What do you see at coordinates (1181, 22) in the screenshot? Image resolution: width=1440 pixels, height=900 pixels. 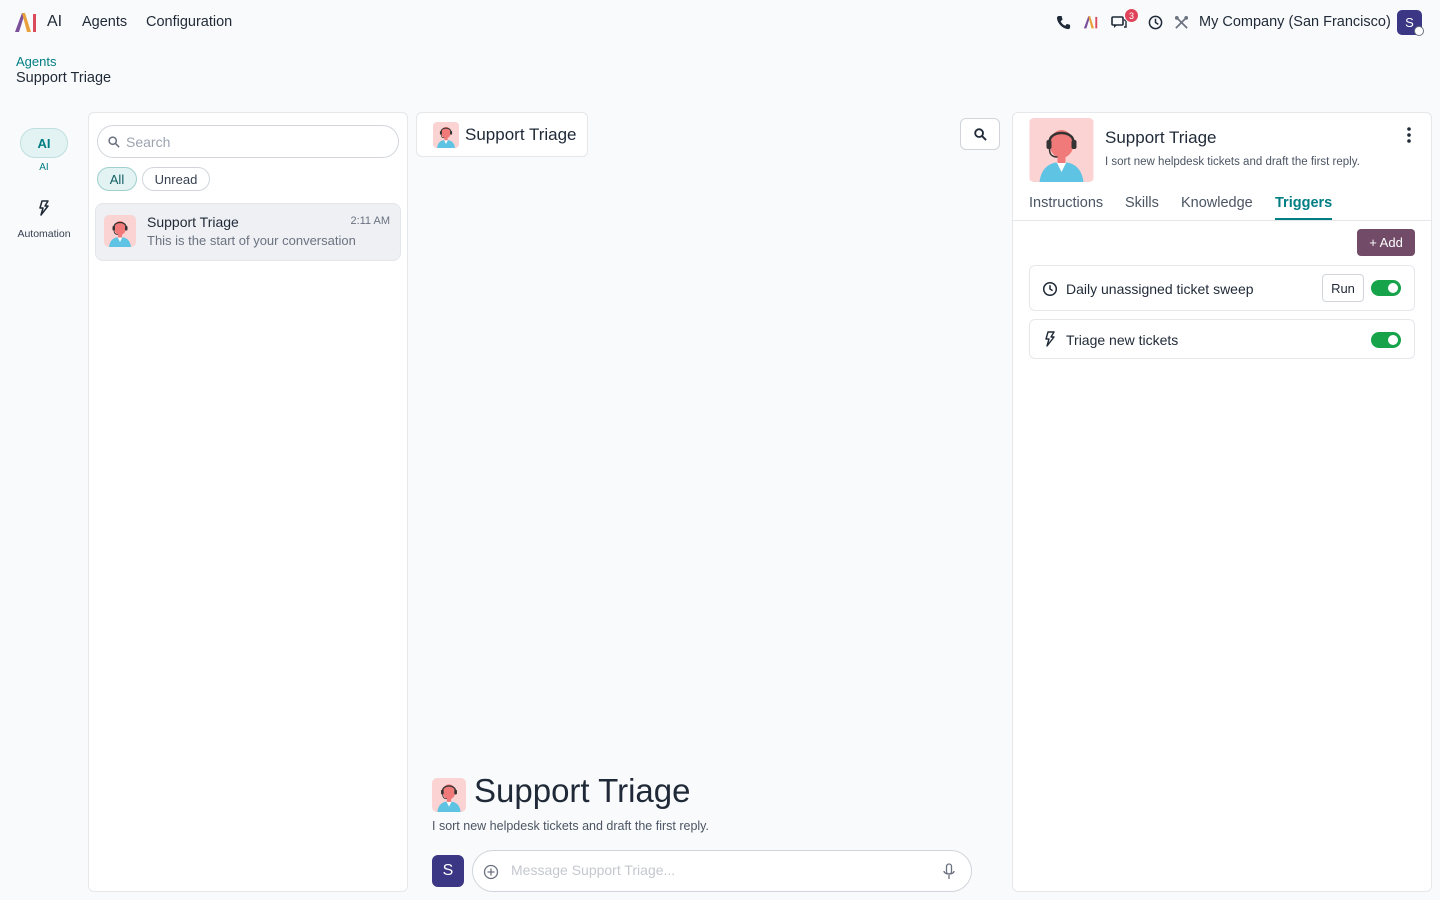 I see `tools-icon` at bounding box center [1181, 22].